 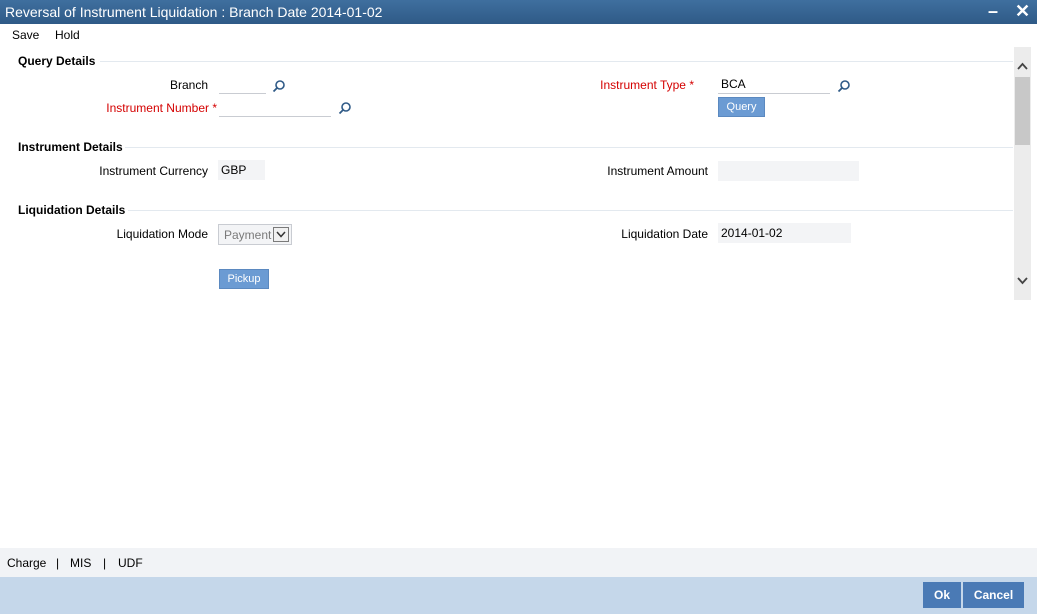 What do you see at coordinates (244, 279) in the screenshot?
I see `pickup-button: Pickup` at bounding box center [244, 279].